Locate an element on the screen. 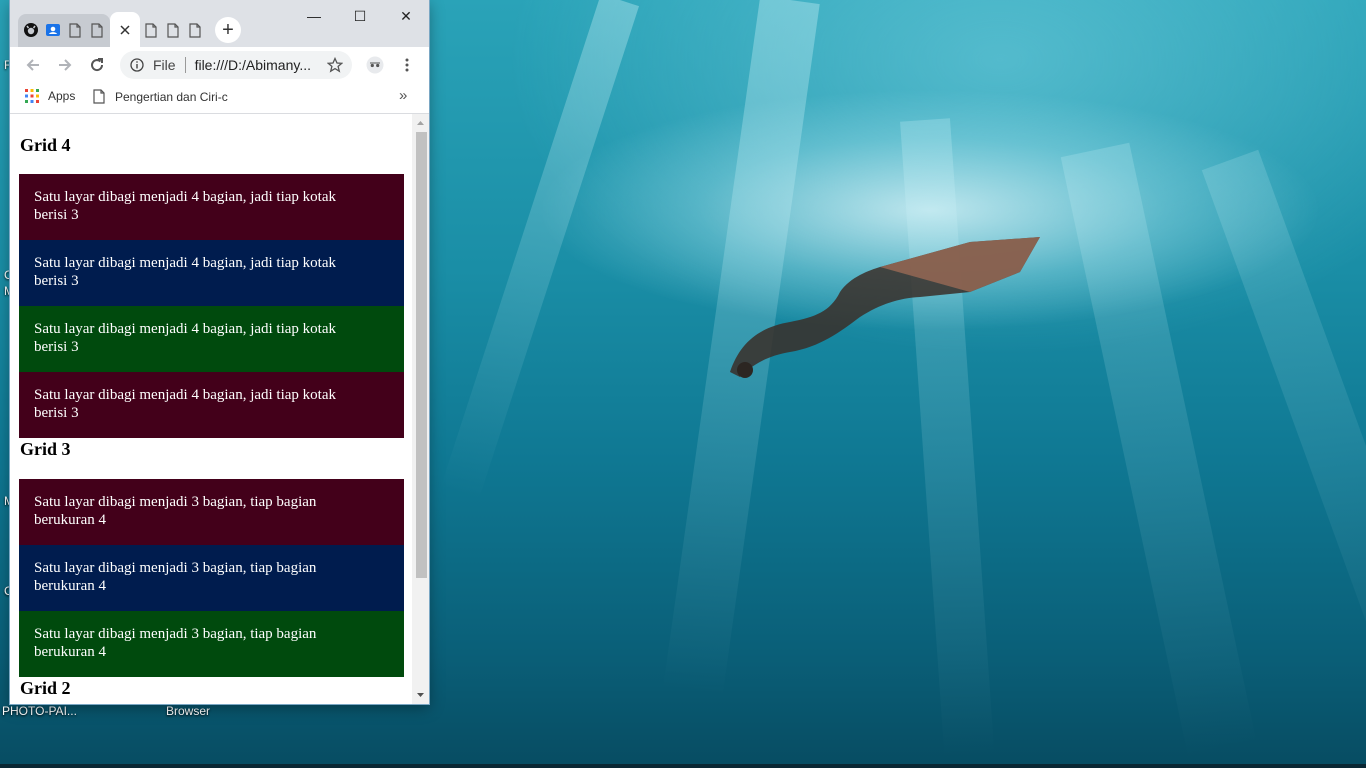 Image resolution: width=1366 pixels, height=768 pixels. bookmark-apps: Apps is located at coordinates (50, 96).